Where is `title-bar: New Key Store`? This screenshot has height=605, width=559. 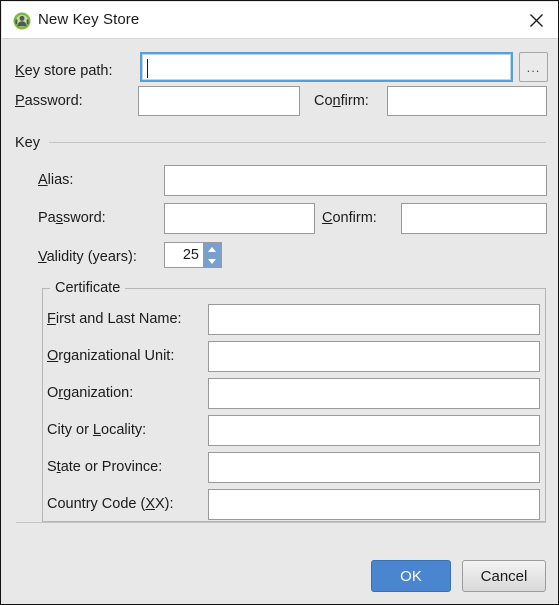 title-bar: New Key Store is located at coordinates (280, 20).